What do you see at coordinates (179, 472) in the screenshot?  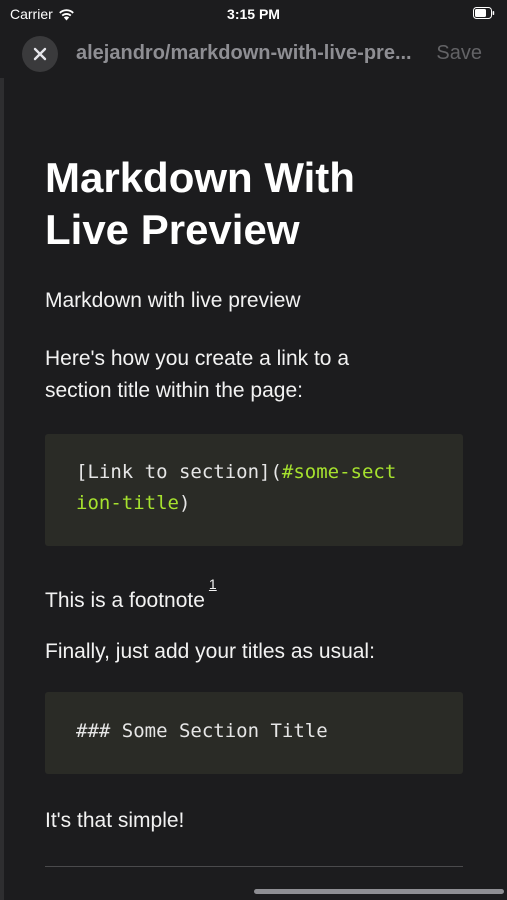 I see `code-text: [Link to section](` at bounding box center [179, 472].